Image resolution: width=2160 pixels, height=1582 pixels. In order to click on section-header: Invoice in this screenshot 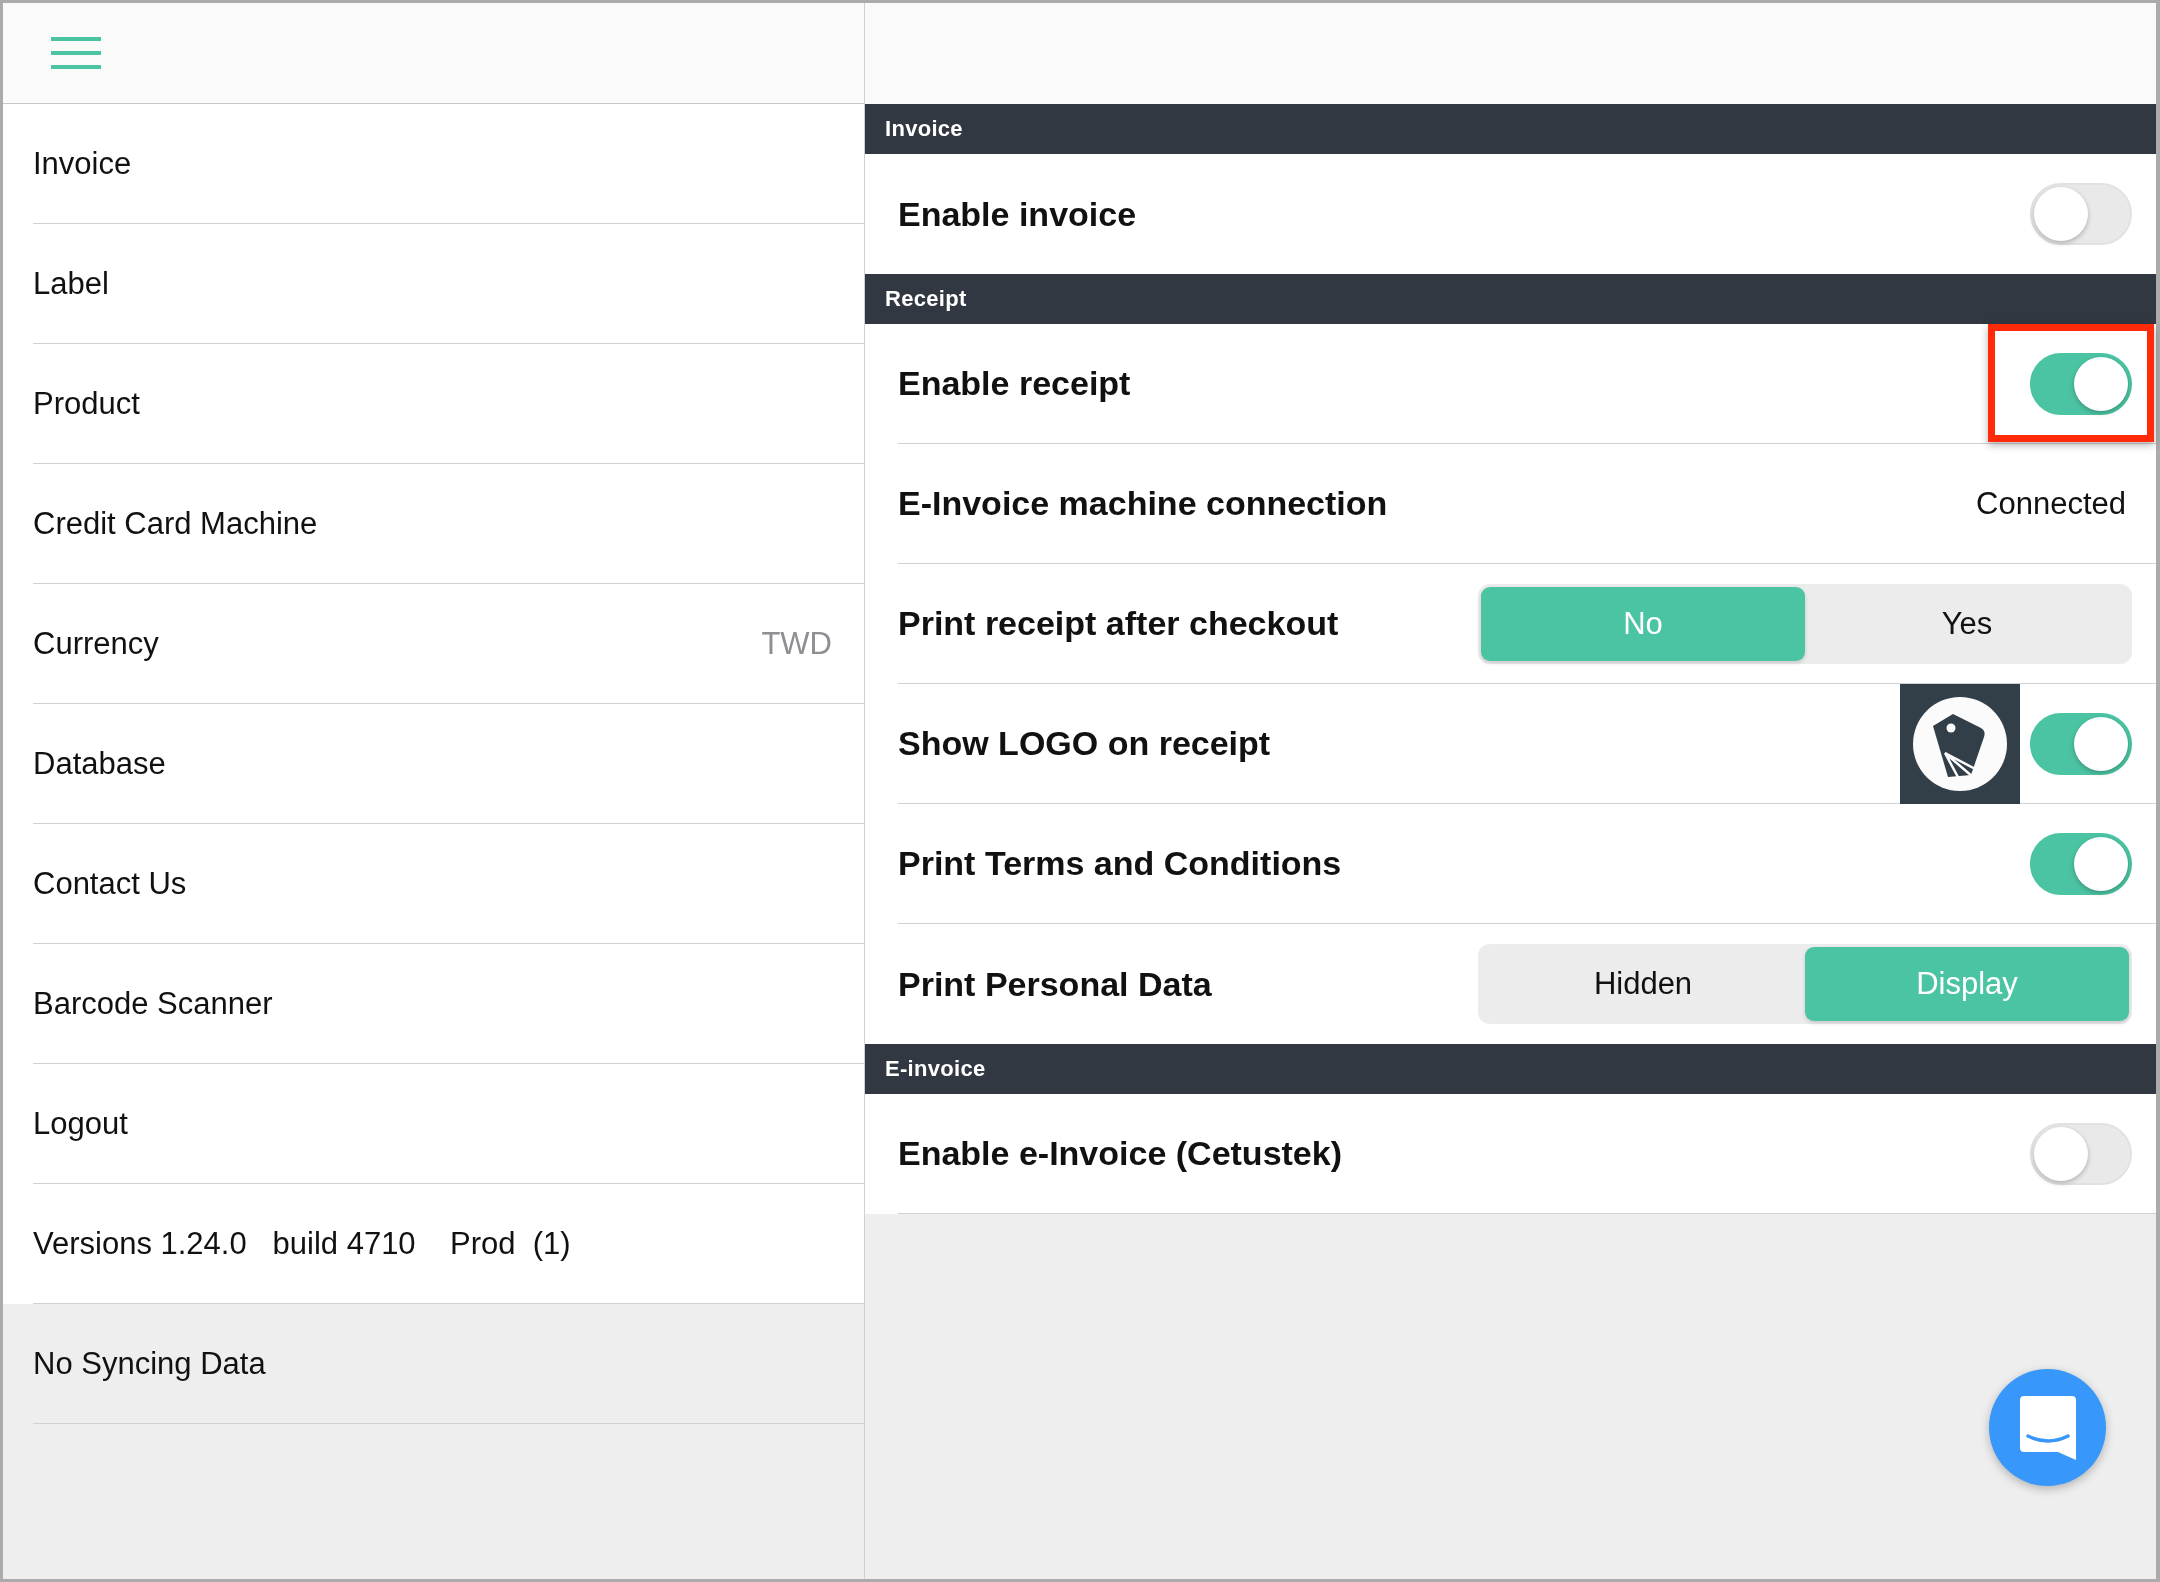, I will do `click(1510, 129)`.